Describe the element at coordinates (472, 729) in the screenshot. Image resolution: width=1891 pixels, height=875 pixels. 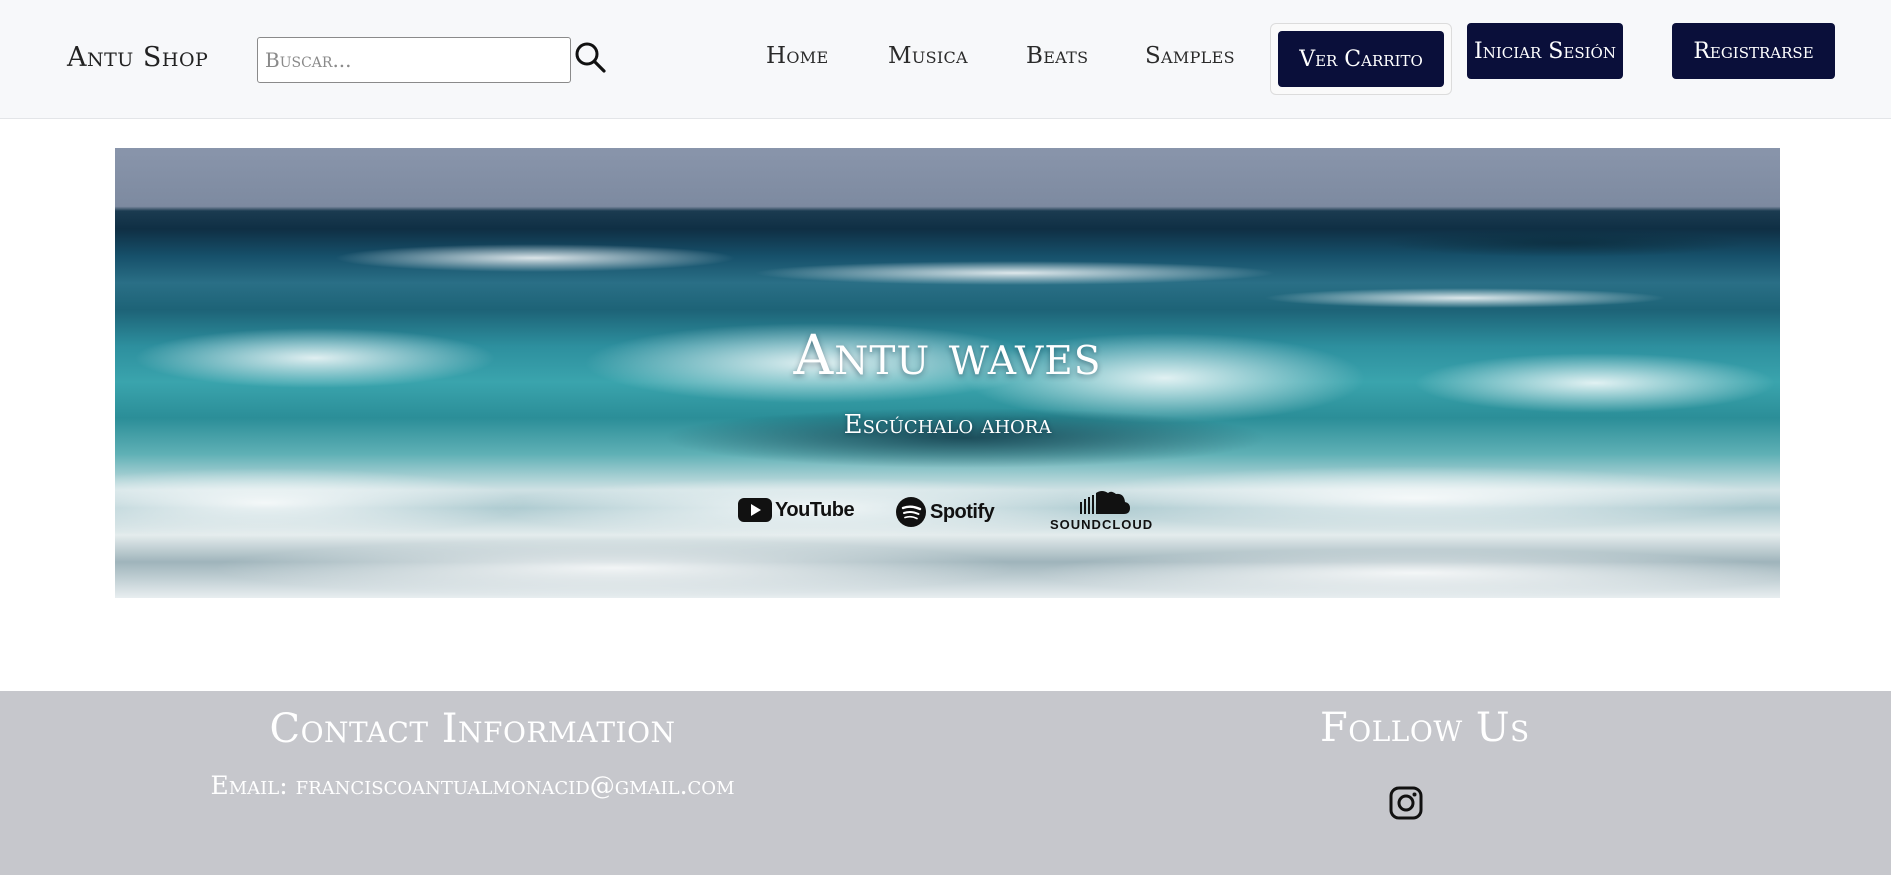
I see `contact-title: Contact Information` at that location.